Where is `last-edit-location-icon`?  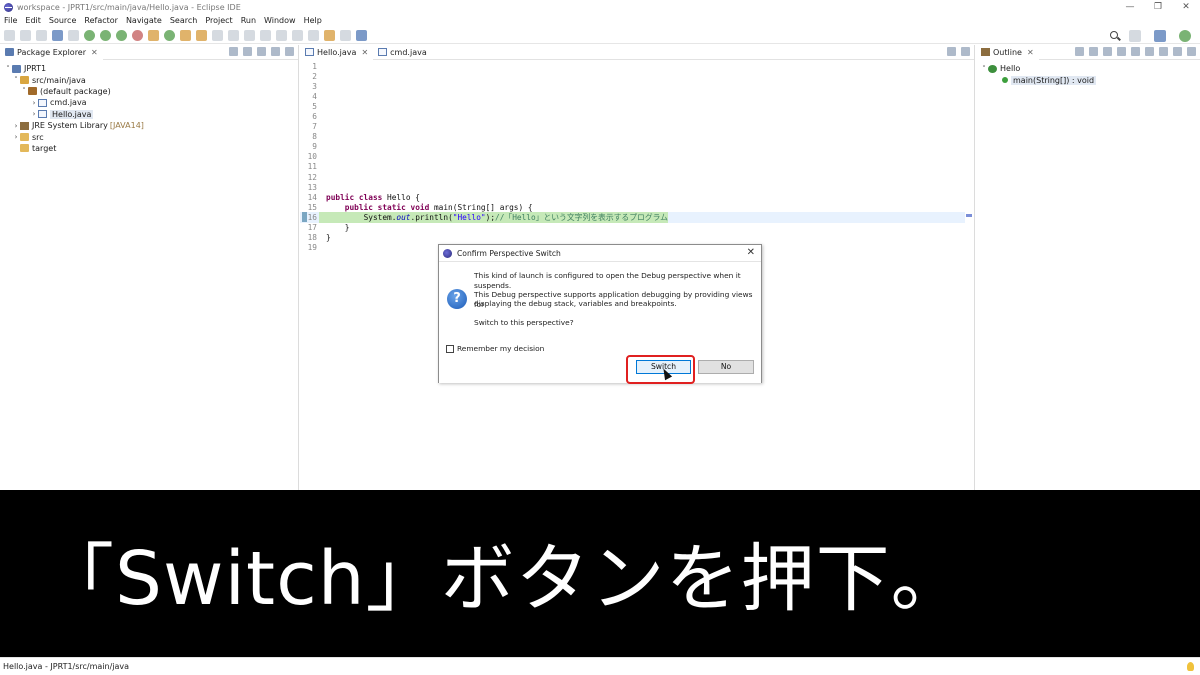 last-edit-location-icon is located at coordinates (313, 35).